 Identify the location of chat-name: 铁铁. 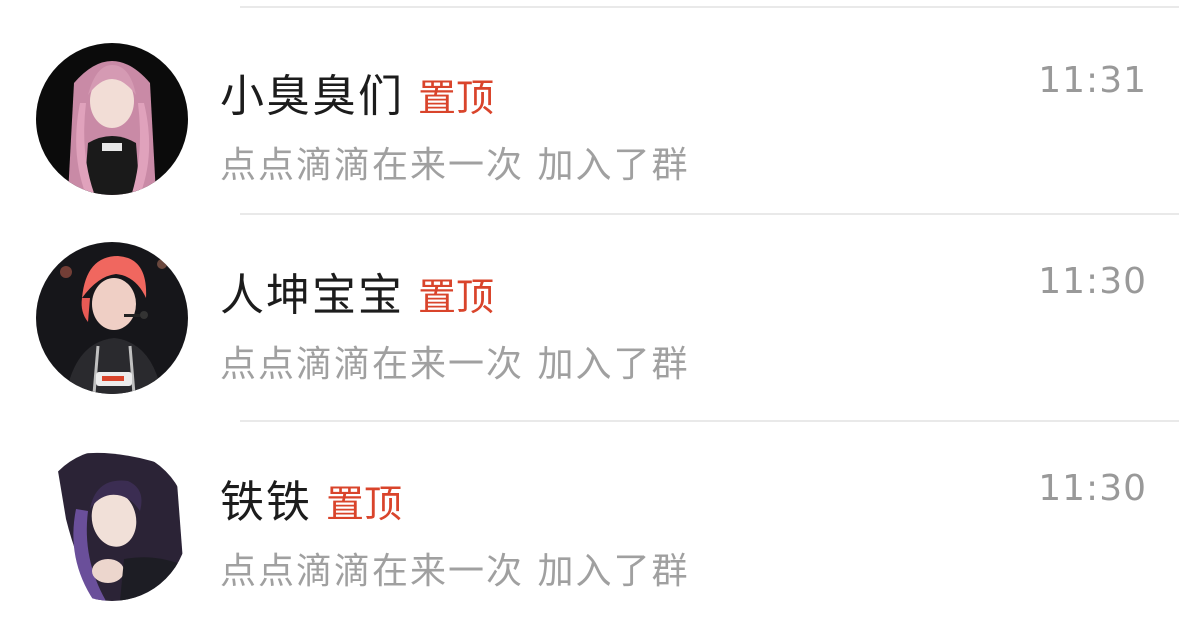
(266, 502).